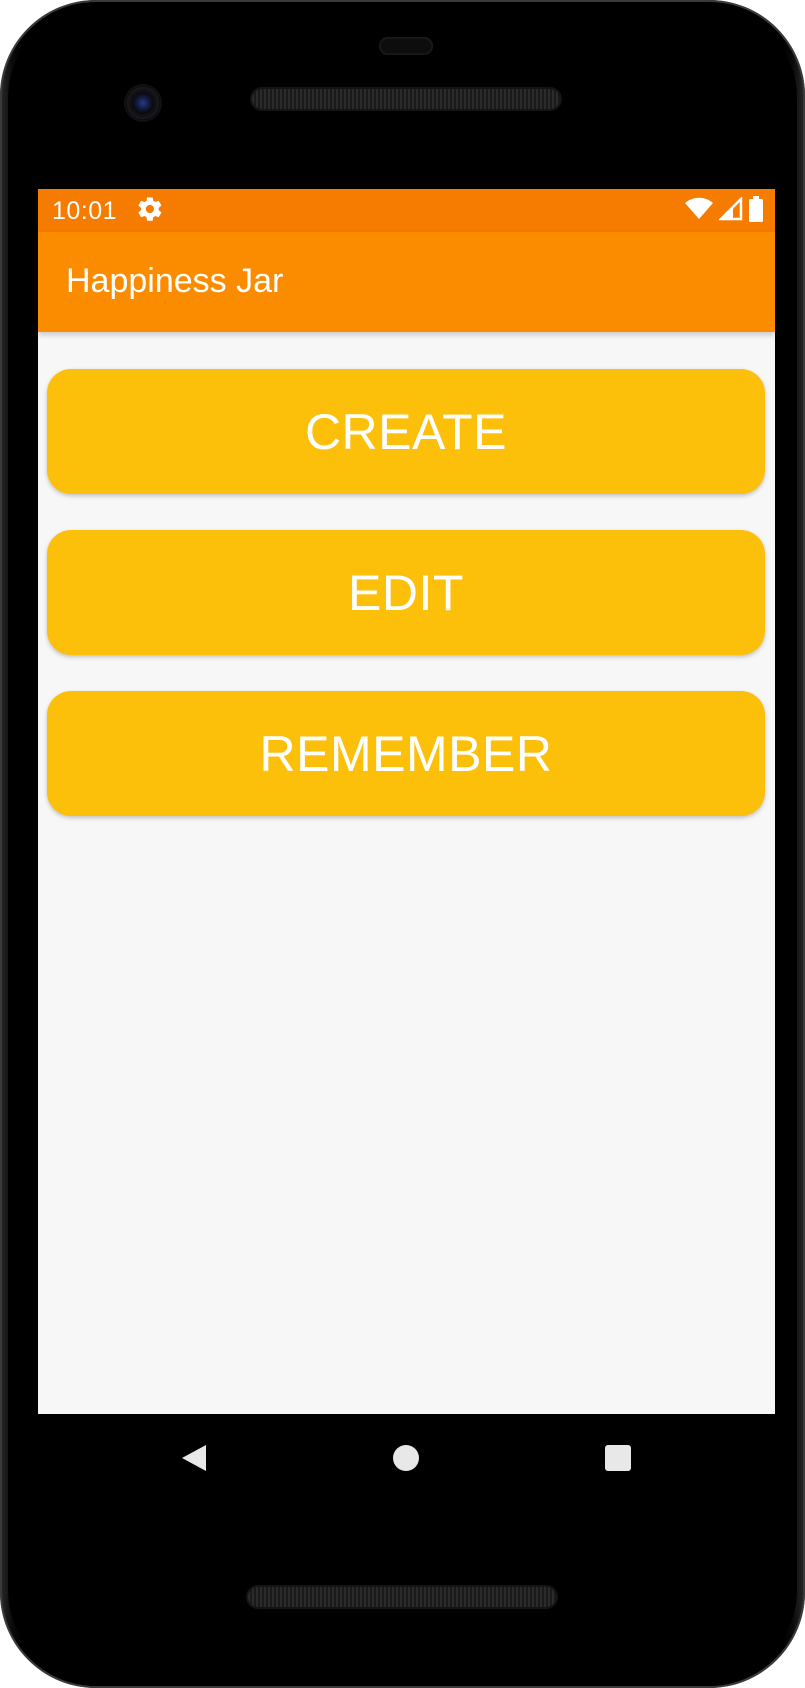  I want to click on status-icons, so click(724, 211).